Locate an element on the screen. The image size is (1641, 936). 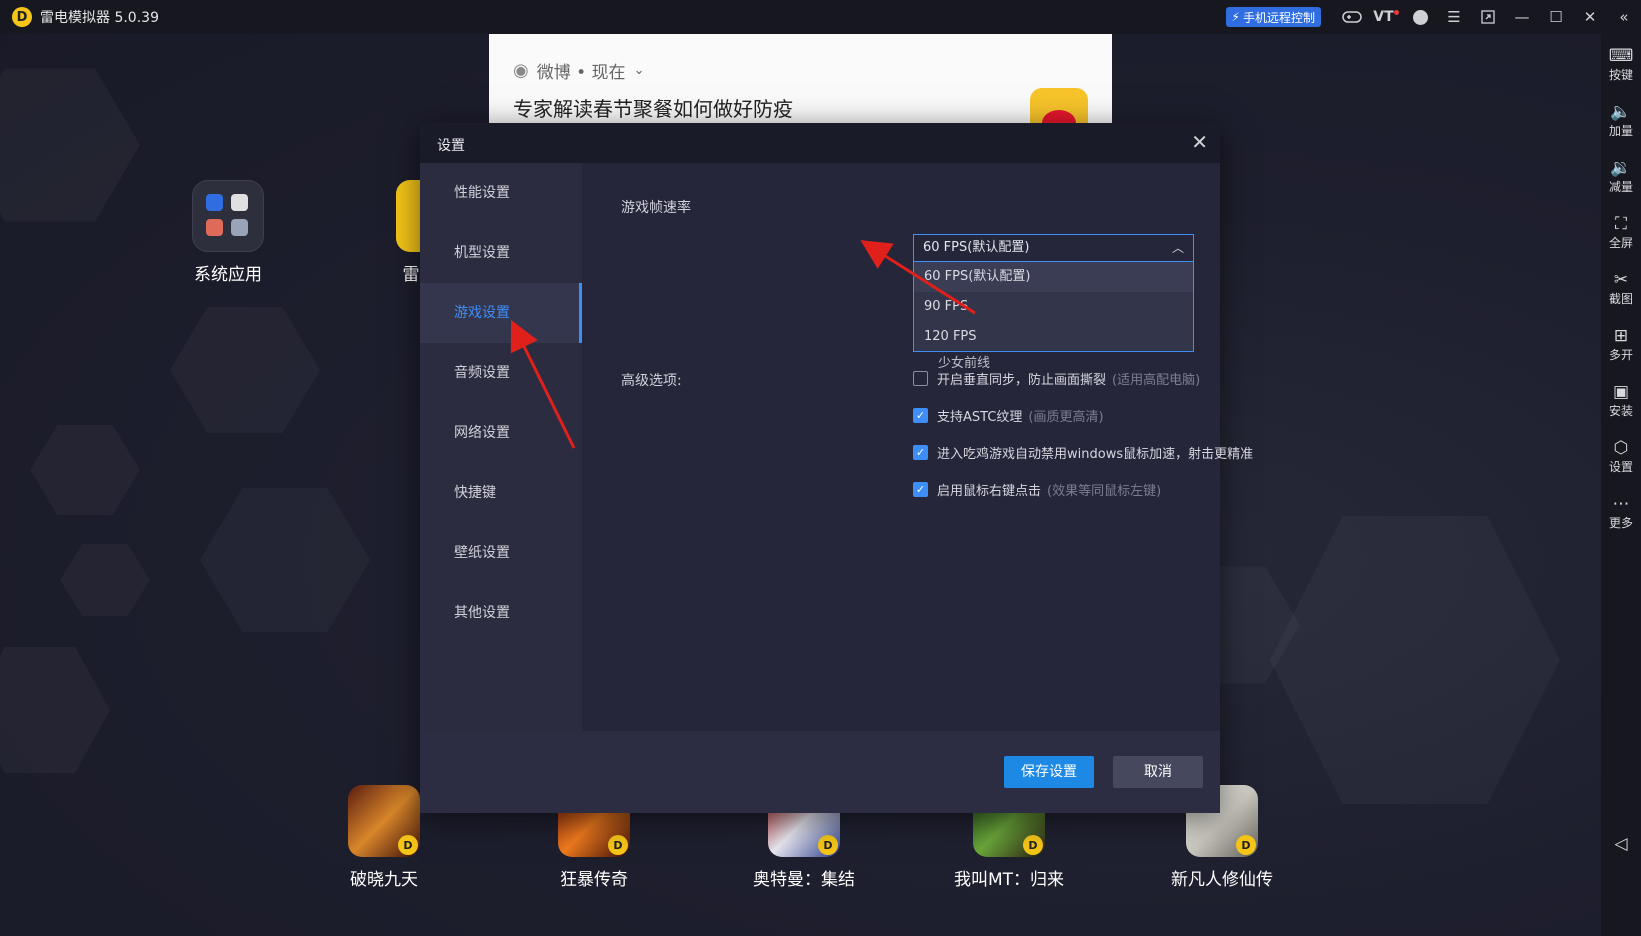
game-label: 我叫MT：归来 is located at coordinates (1009, 880).